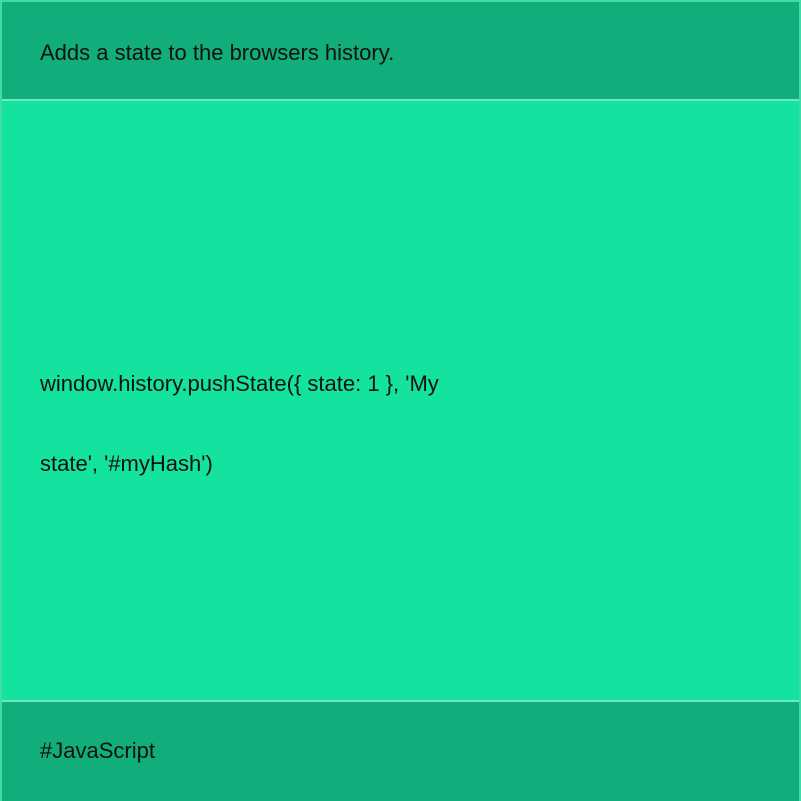  I want to click on card-footer: #JavaScript, so click(400, 750).